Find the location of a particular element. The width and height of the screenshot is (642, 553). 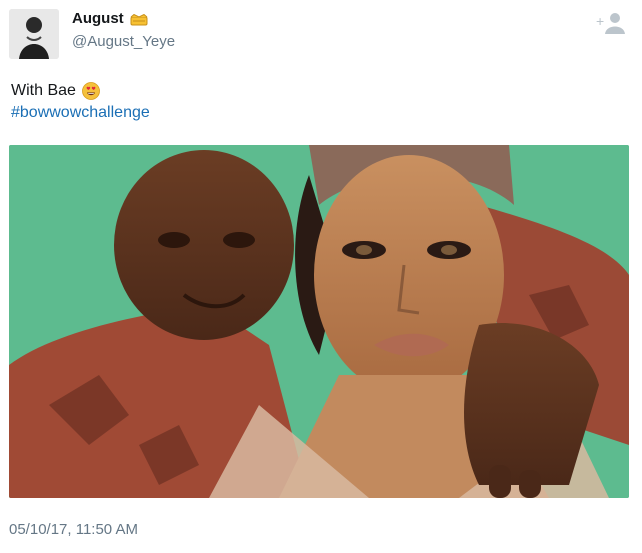

avatar-image is located at coordinates (34, 34).